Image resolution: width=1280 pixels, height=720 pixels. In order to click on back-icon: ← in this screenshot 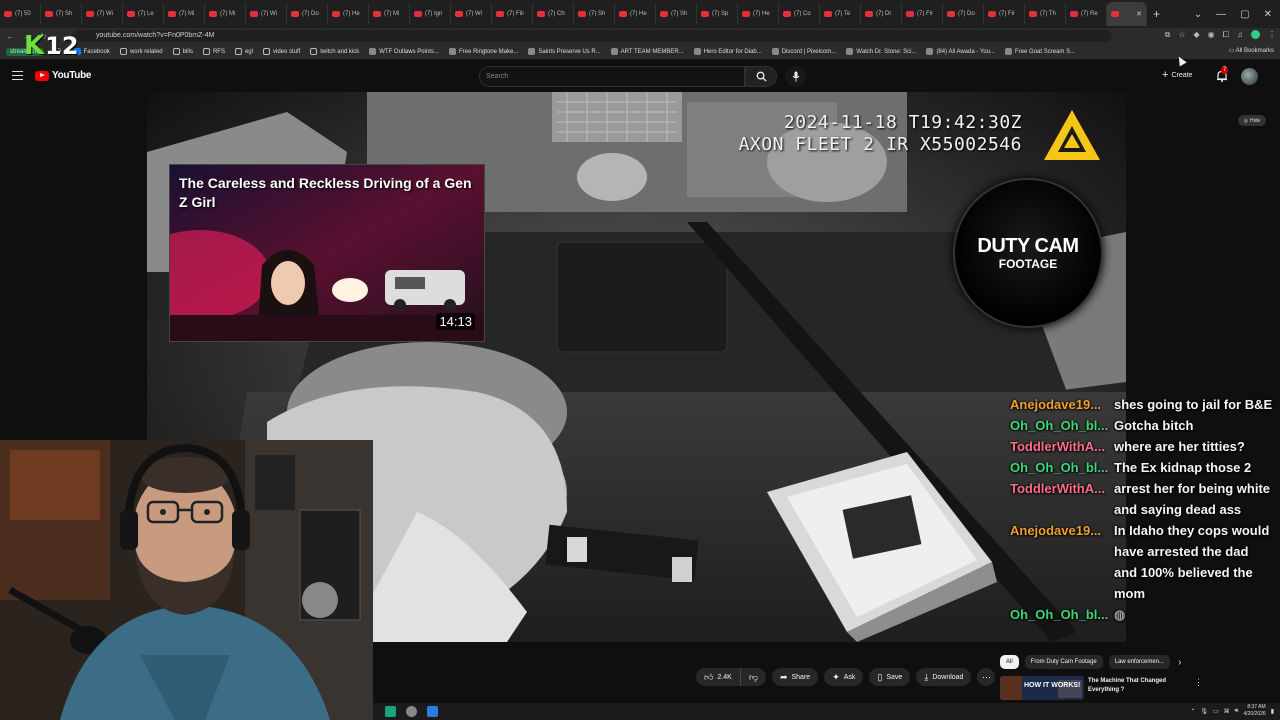, I will do `click(10, 36)`.